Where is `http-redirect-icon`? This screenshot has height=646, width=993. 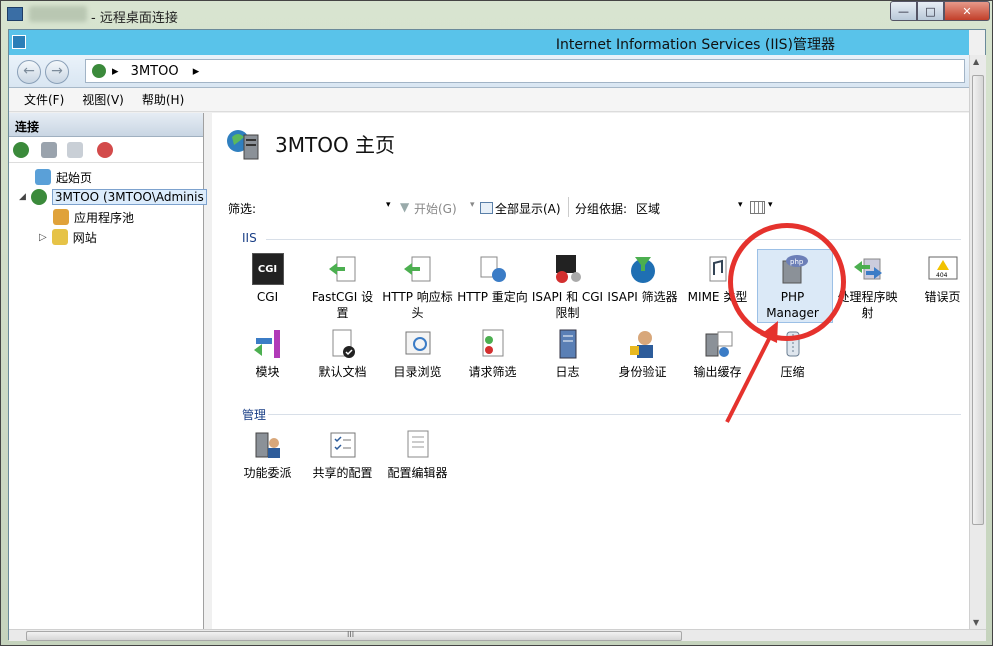
http-redirect-icon is located at coordinates (493, 269).